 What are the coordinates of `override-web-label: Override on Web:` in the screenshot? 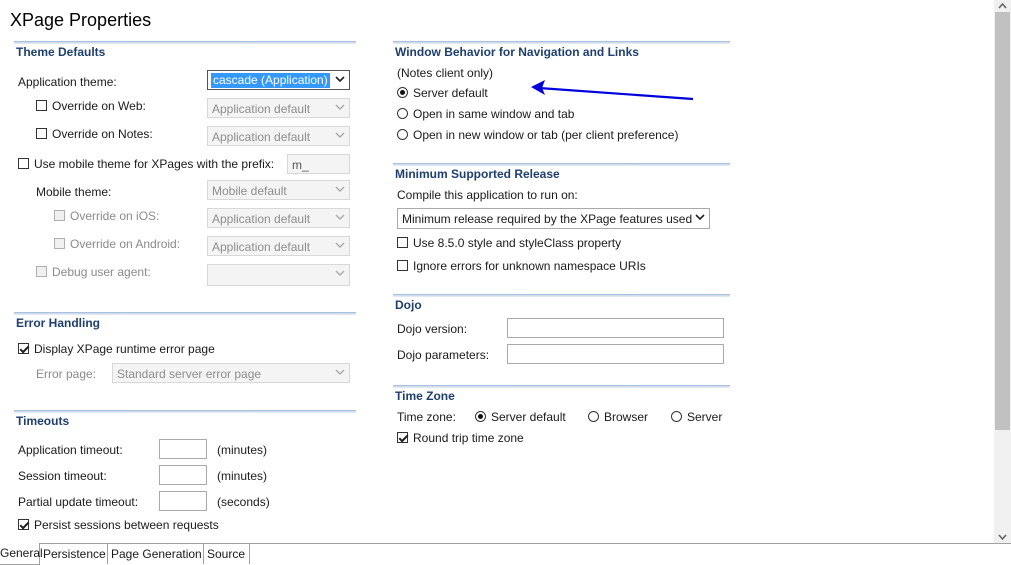 It's located at (99, 106).